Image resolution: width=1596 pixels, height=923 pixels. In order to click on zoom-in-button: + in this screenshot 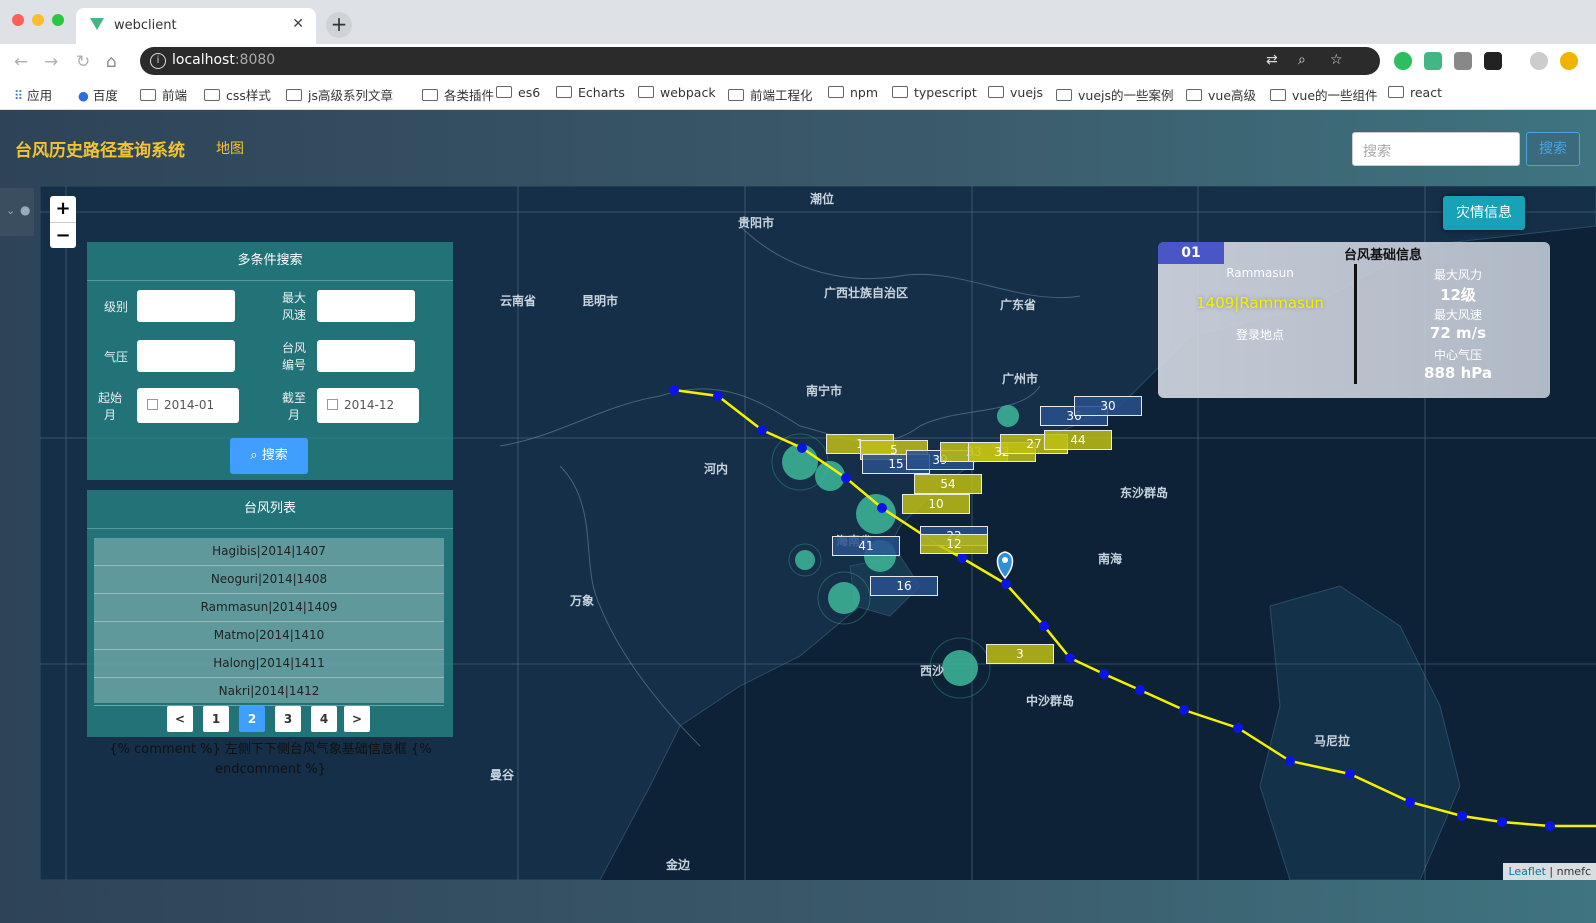, I will do `click(63, 209)`.